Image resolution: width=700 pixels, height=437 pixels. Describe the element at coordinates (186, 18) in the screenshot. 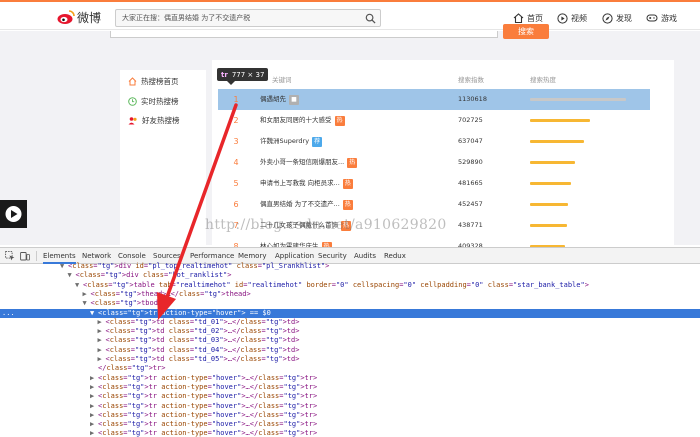

I see `search-placeholder: 大家正在搜：偶直男结婚 为了不交遗产税` at that location.